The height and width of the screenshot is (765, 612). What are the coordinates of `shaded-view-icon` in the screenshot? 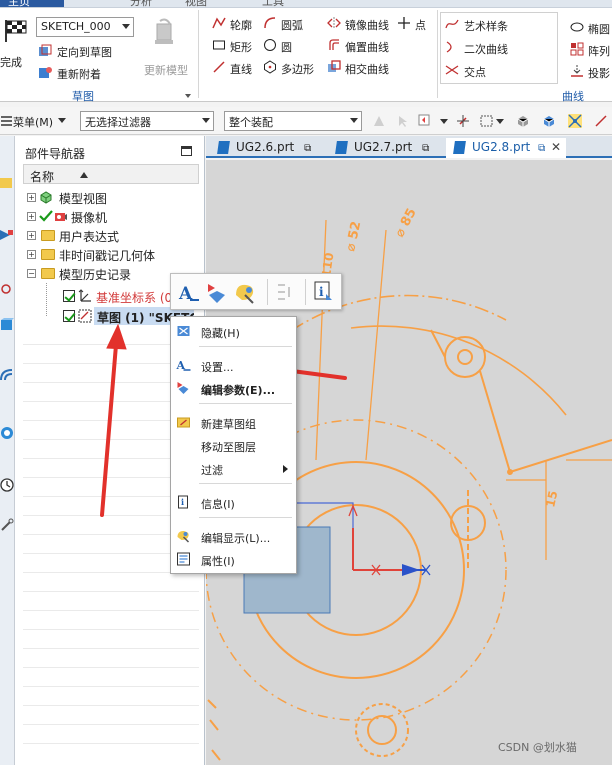 It's located at (523, 121).